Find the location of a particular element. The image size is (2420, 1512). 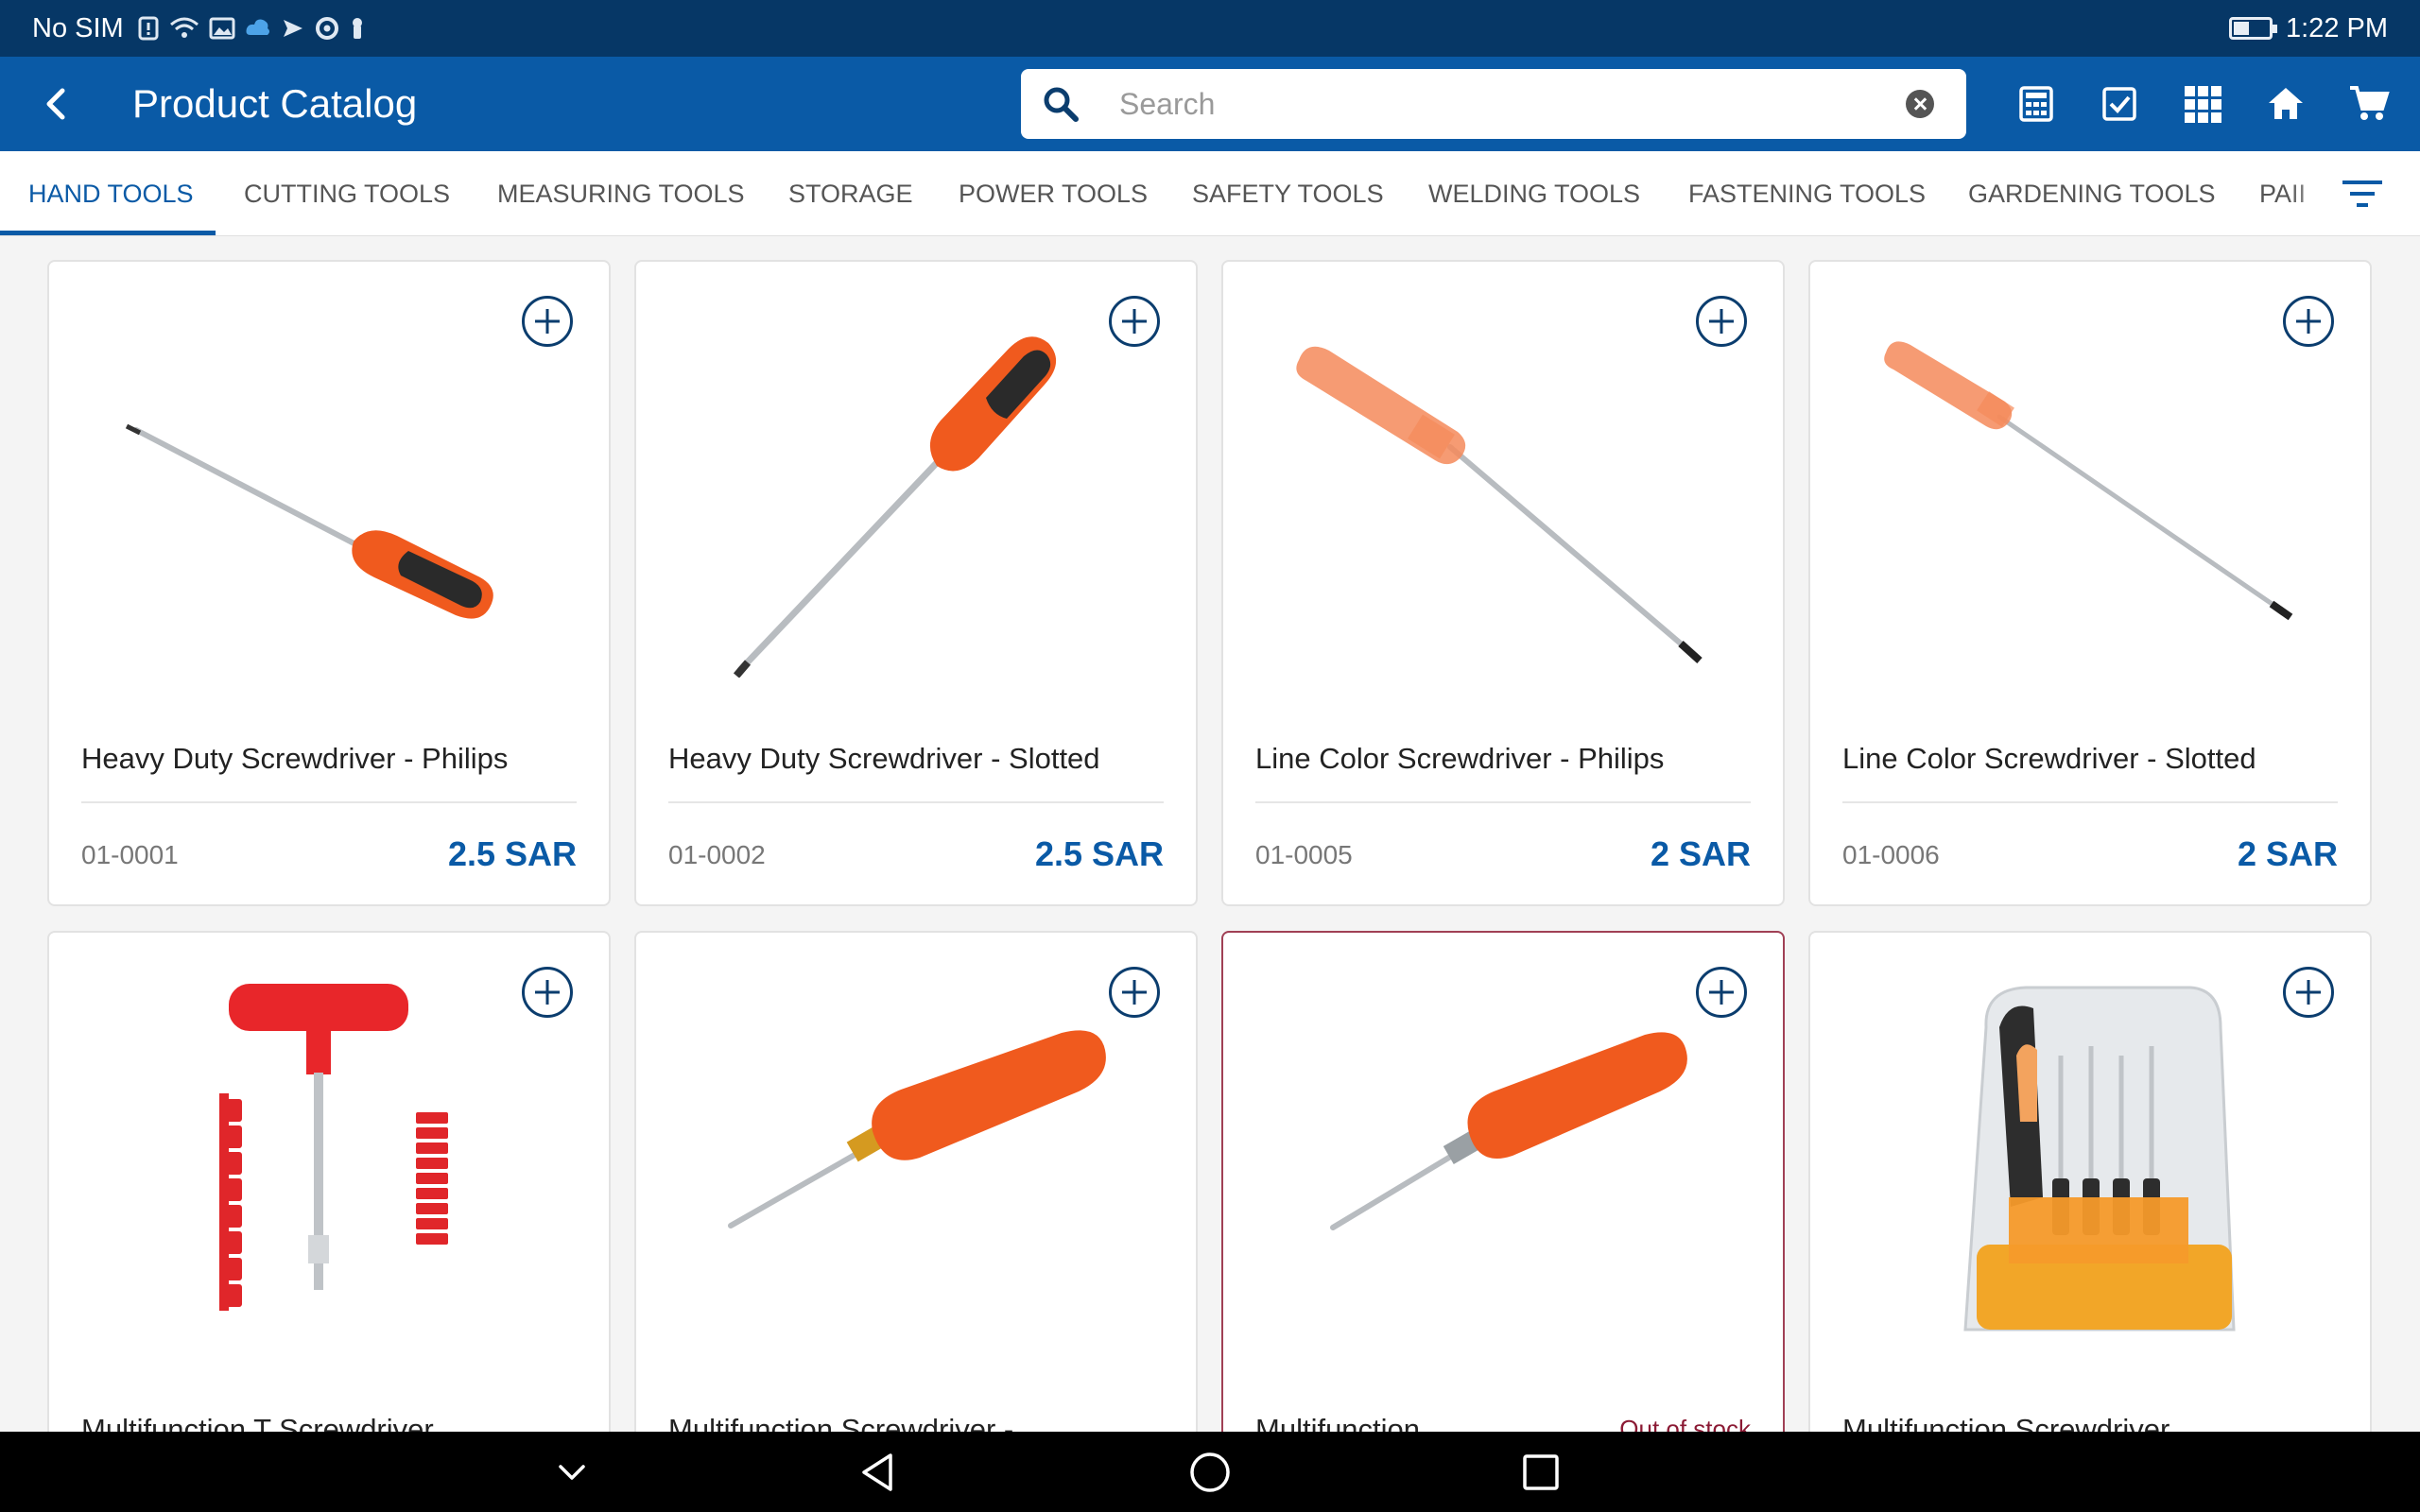

system-nav-bar is located at coordinates (1210, 1472).